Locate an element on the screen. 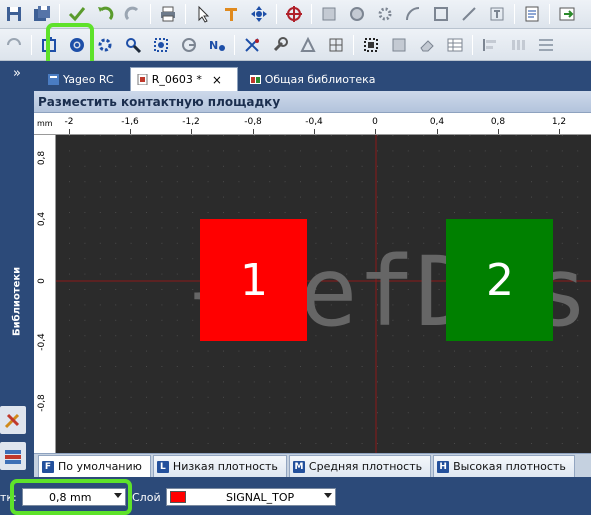  search-icon is located at coordinates (133, 45).